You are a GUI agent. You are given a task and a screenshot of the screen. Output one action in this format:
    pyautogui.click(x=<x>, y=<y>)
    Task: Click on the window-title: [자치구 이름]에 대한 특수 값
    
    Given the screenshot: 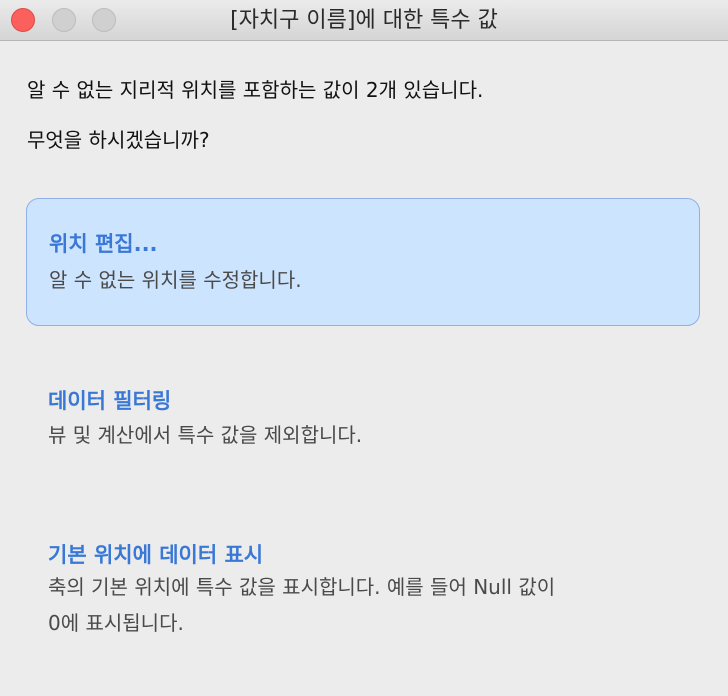 What is the action you would take?
    pyautogui.click(x=364, y=20)
    